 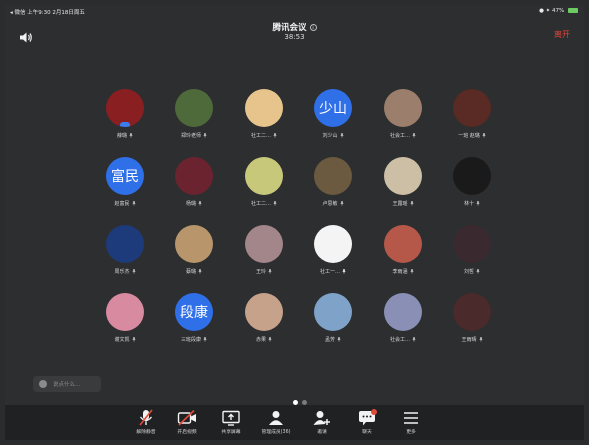 I want to click on participant-tile: 少山 刘少山, so click(x=333, y=121).